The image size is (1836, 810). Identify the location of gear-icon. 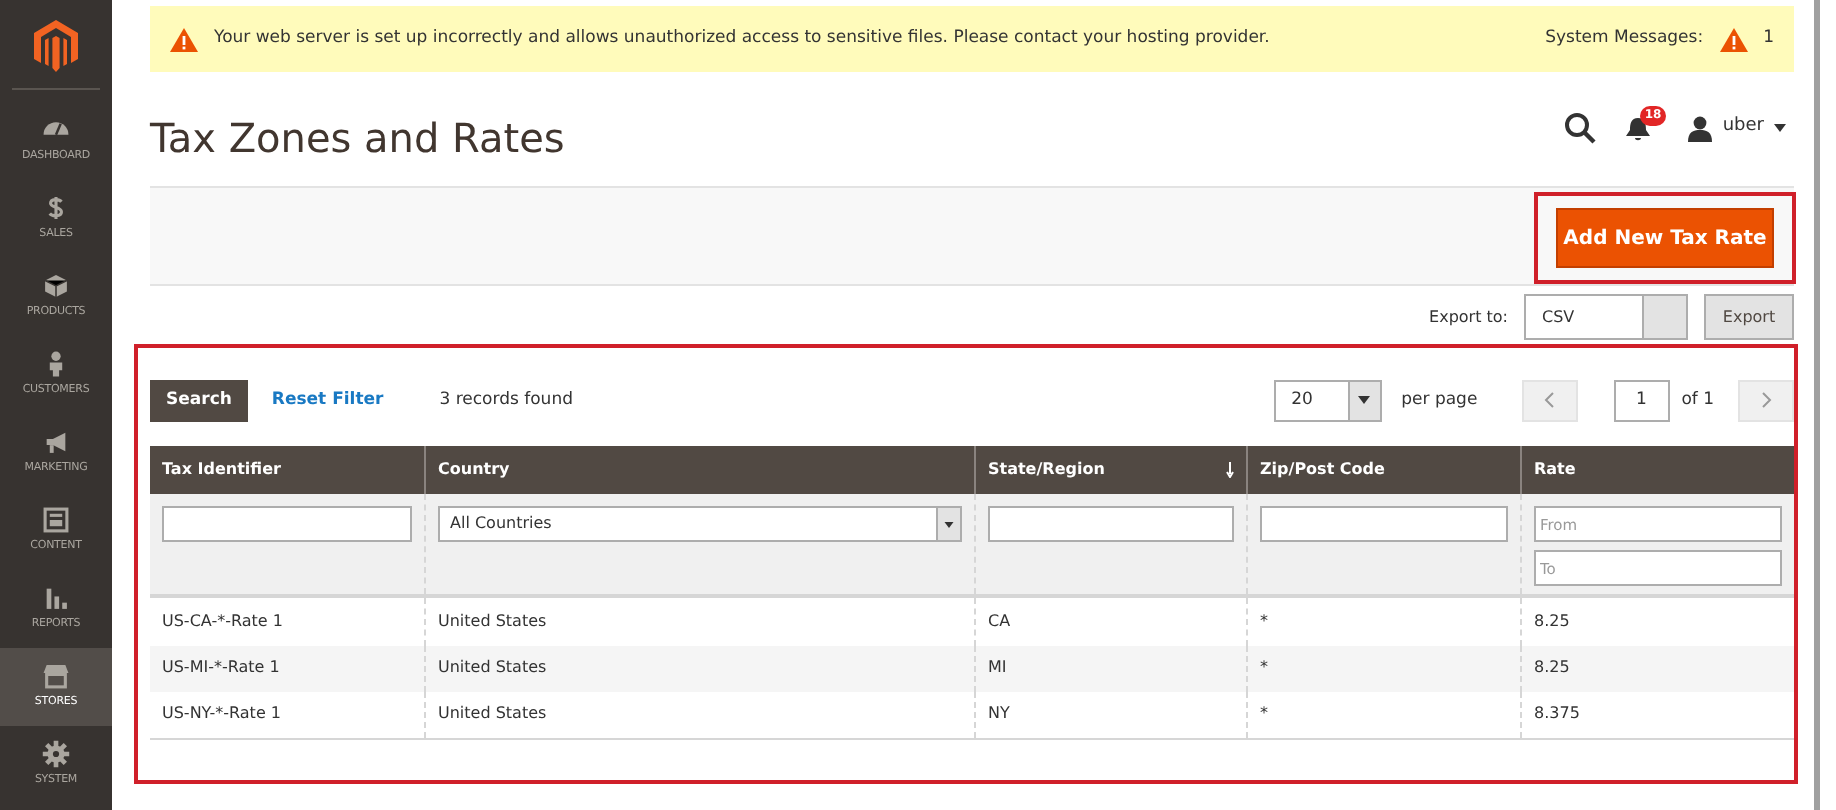
(56, 754).